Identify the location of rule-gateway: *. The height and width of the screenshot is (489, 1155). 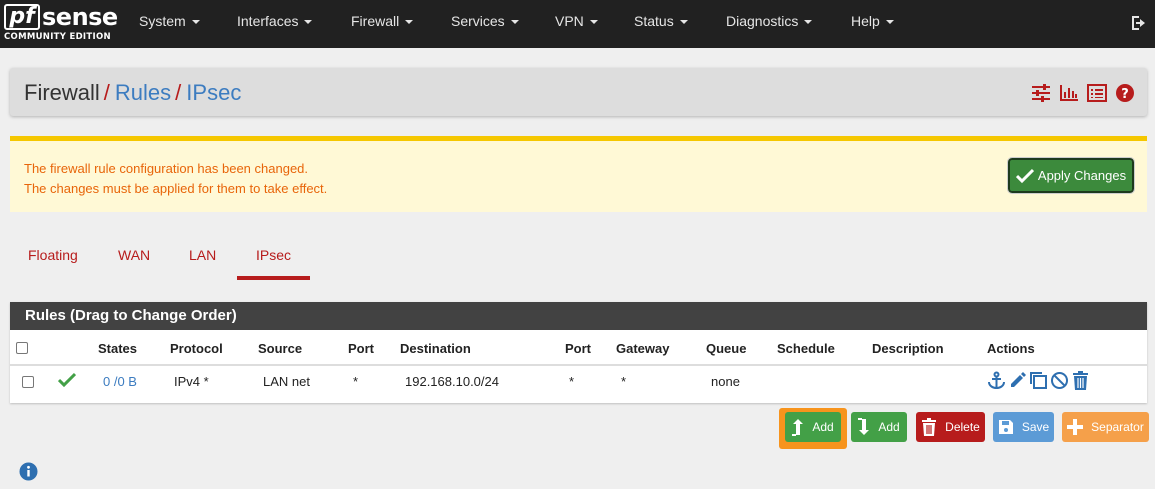
(624, 381).